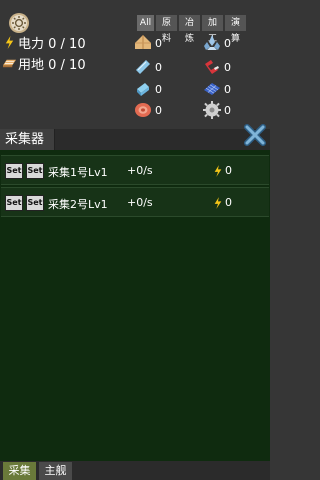 The height and width of the screenshot is (480, 320). What do you see at coordinates (143, 110) in the screenshot?
I see `coil-icon` at bounding box center [143, 110].